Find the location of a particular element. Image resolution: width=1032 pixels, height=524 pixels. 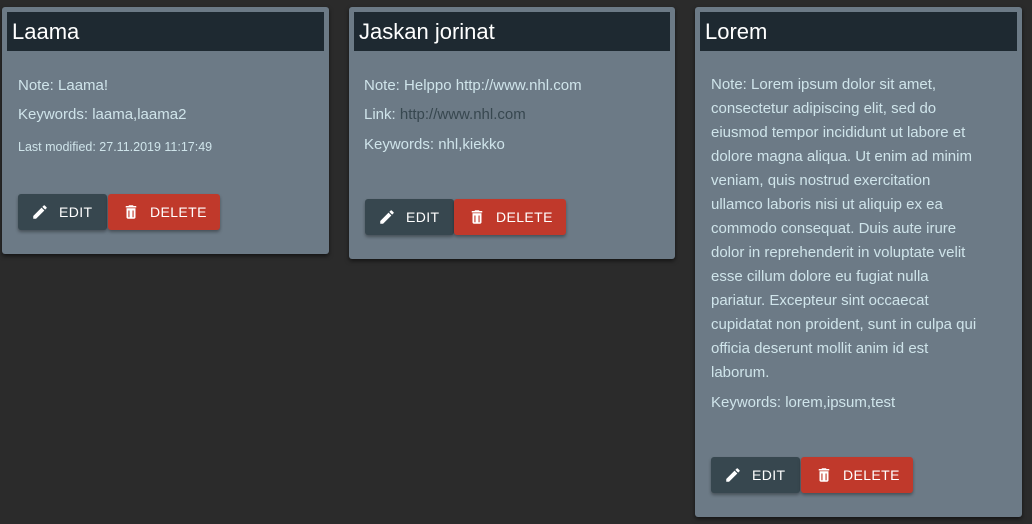

note-text-line: pariatur. Excepteur sint occaecat is located at coordinates (820, 300).